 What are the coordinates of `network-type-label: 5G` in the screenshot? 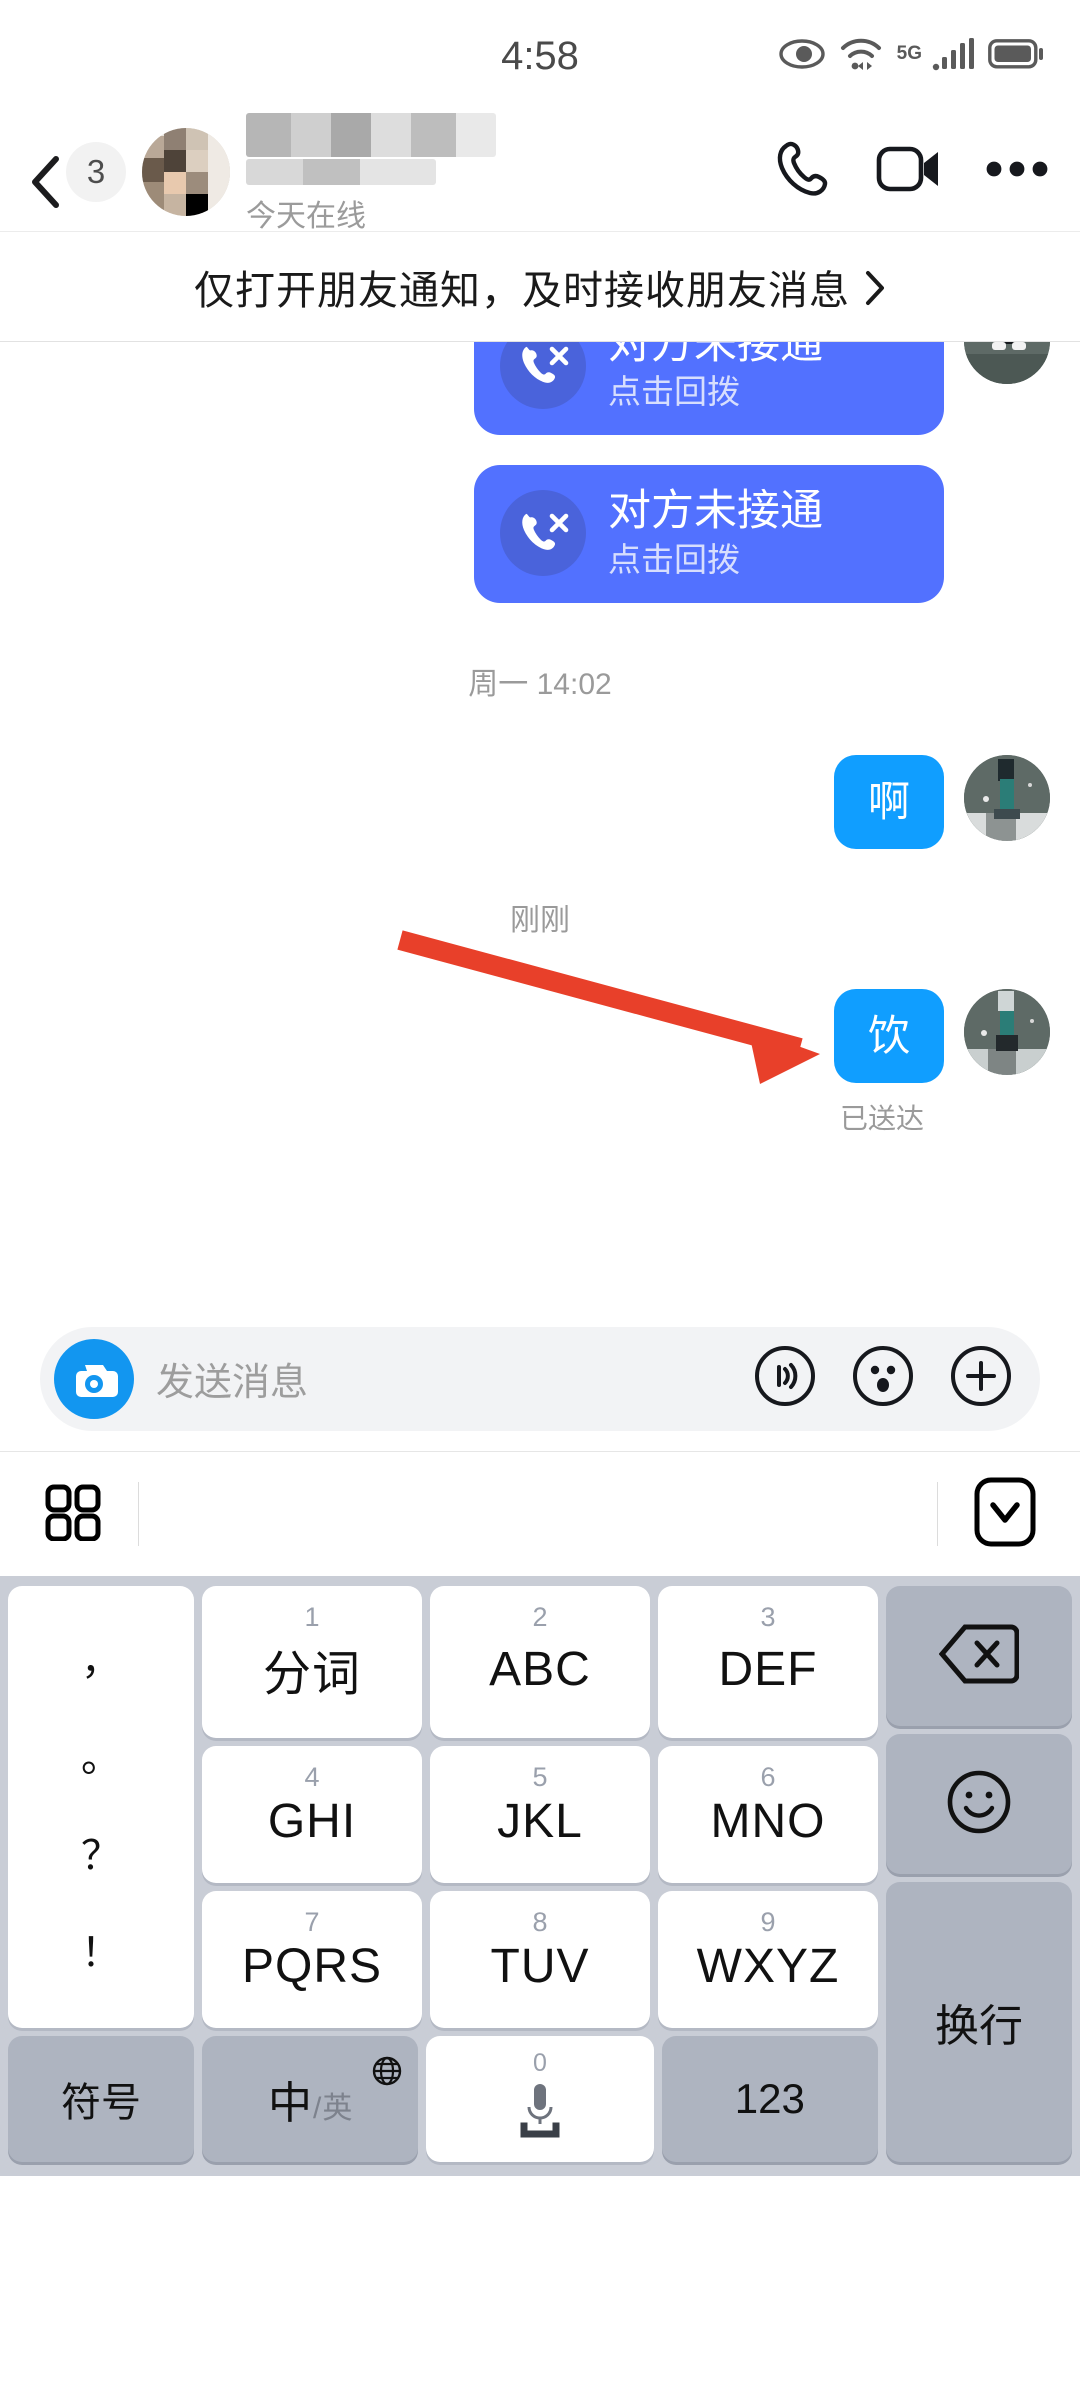 It's located at (909, 53).